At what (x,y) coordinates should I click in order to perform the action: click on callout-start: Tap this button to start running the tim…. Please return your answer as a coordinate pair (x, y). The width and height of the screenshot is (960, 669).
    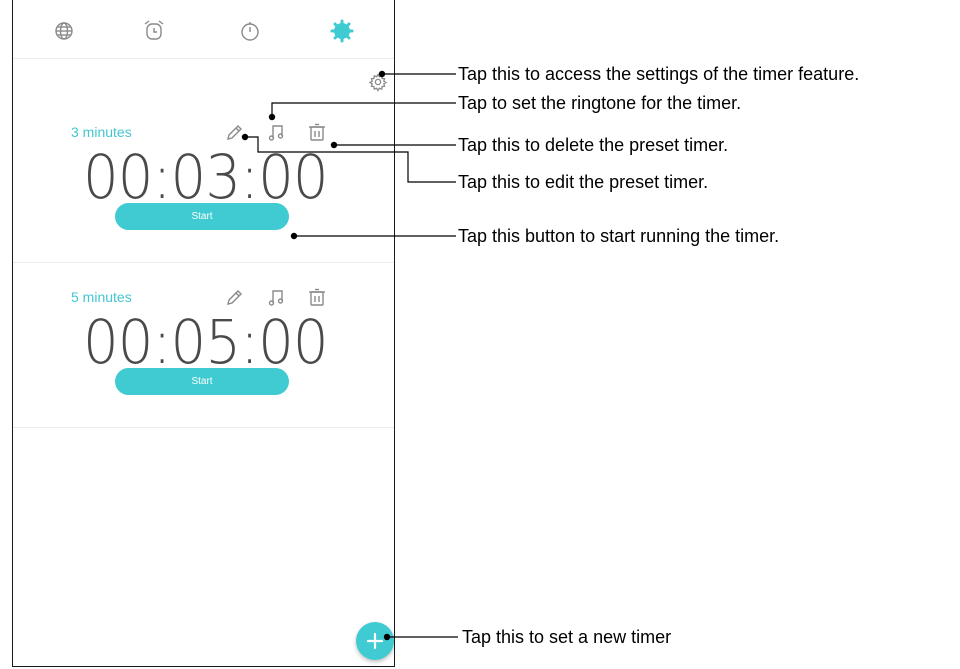
    Looking at the image, I should click on (619, 236).